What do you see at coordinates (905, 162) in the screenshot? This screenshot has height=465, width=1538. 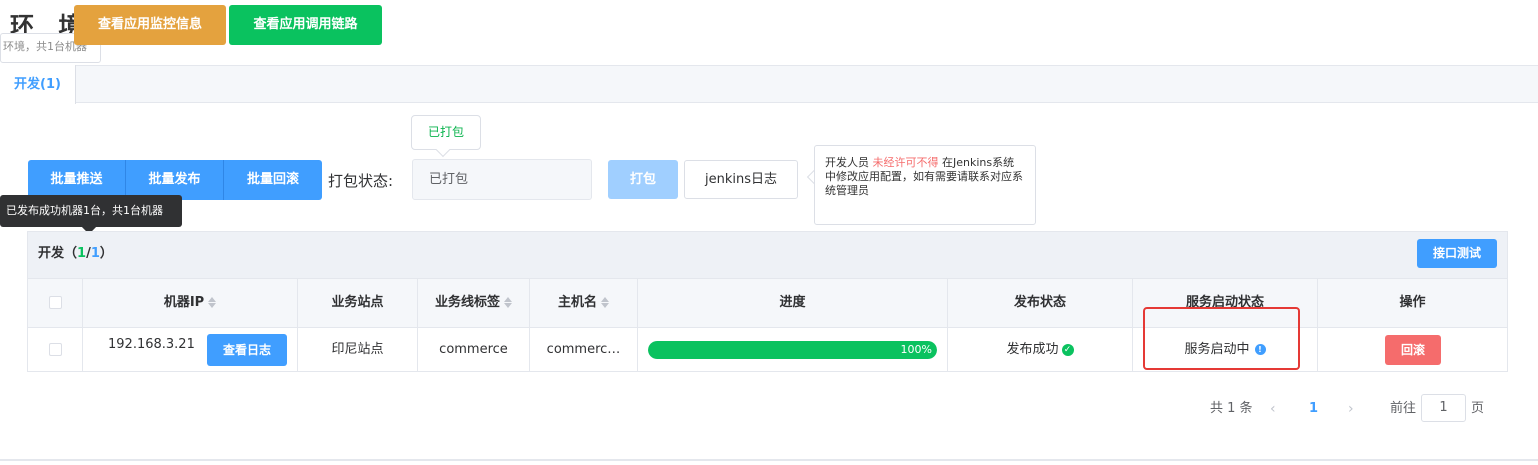 I see `jenkins-tip-warning: 未经许可不得` at bounding box center [905, 162].